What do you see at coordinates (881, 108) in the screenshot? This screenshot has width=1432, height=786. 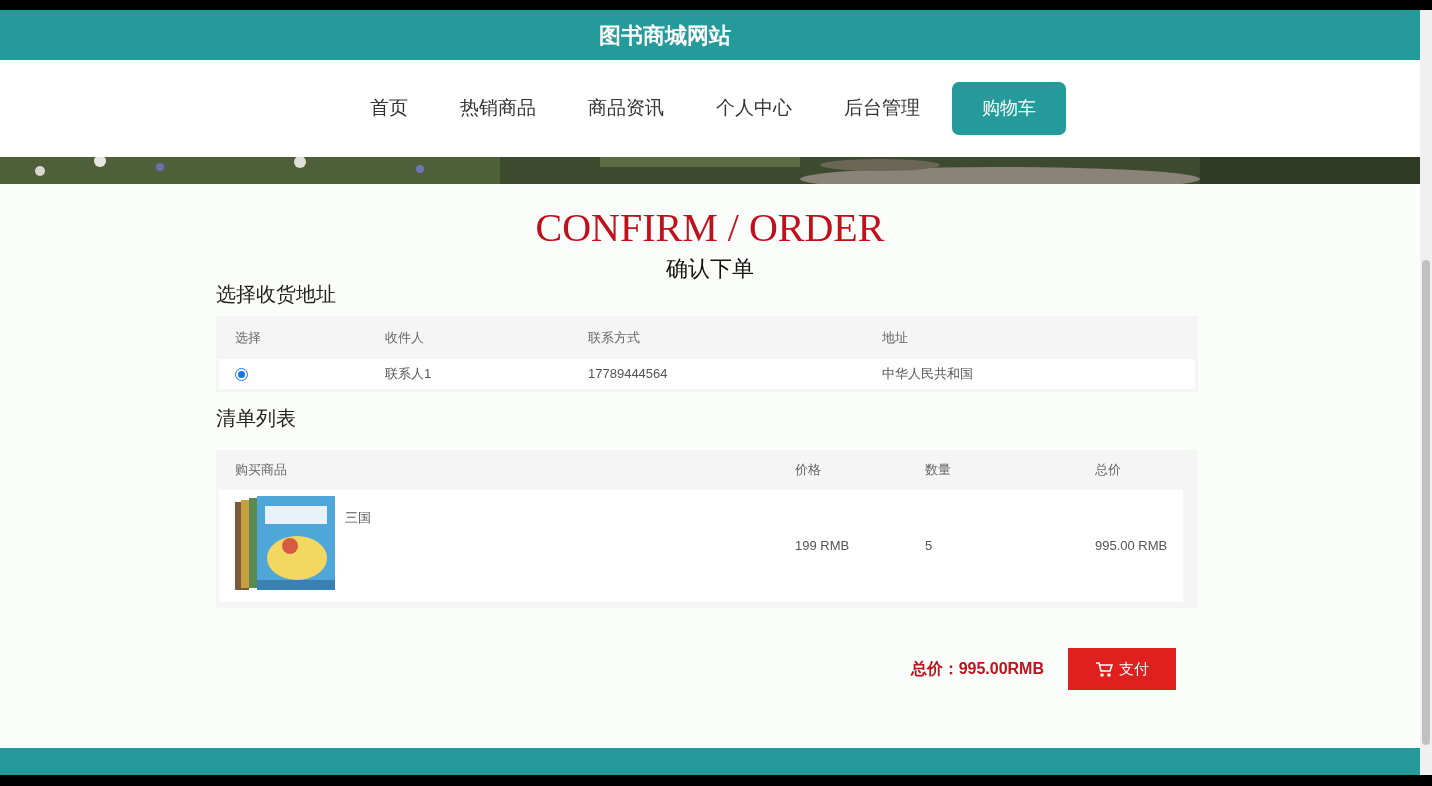 I see `nav-tab: 后台管理` at bounding box center [881, 108].